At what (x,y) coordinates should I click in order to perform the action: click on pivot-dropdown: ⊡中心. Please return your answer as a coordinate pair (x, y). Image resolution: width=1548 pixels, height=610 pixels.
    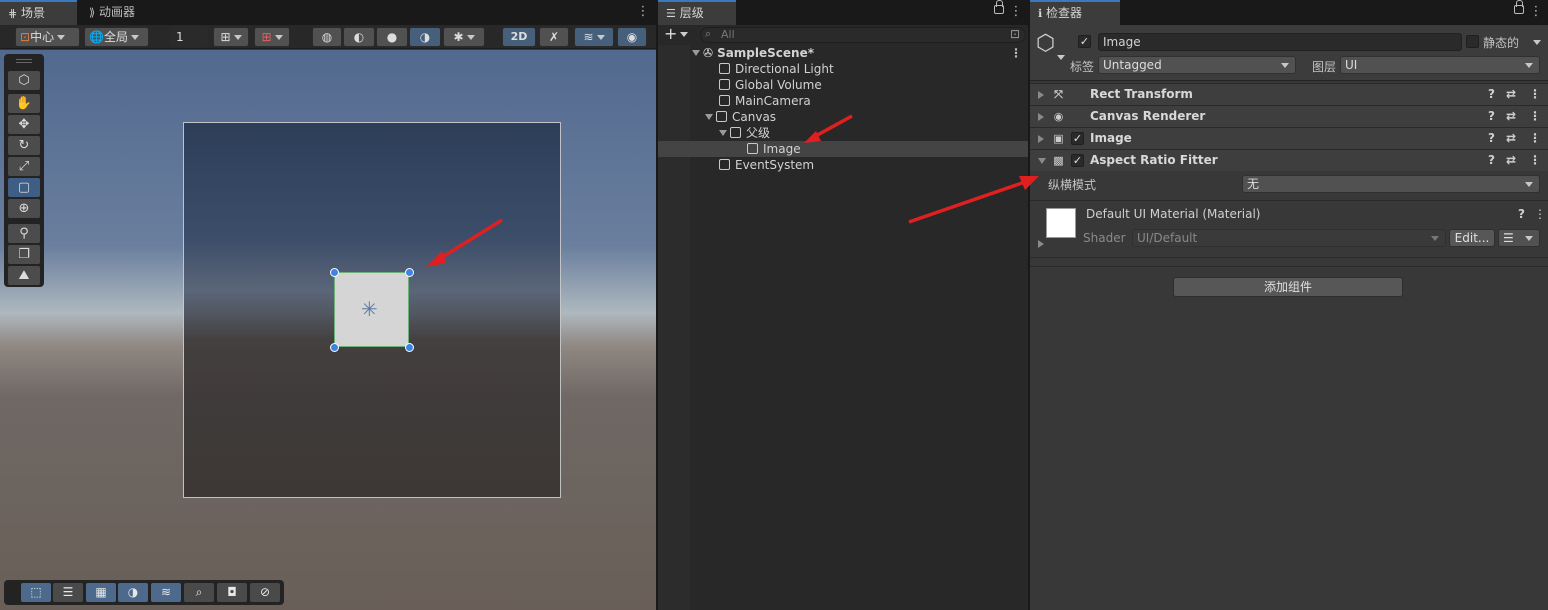
    Looking at the image, I should click on (47, 37).